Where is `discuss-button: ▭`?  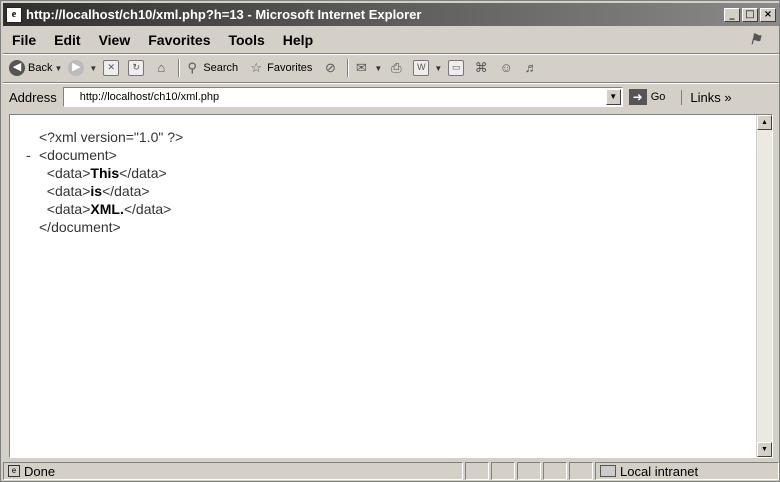 discuss-button: ▭ is located at coordinates (457, 68).